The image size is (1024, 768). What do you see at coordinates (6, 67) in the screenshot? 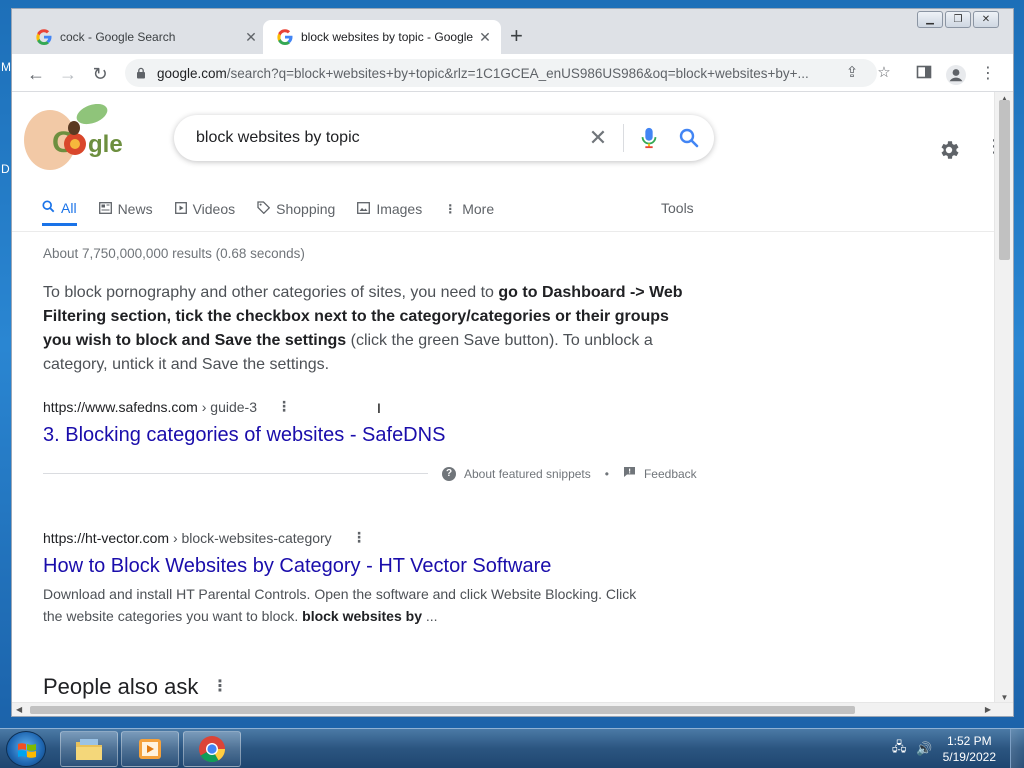
I see `desktop-icon-label: M` at bounding box center [6, 67].